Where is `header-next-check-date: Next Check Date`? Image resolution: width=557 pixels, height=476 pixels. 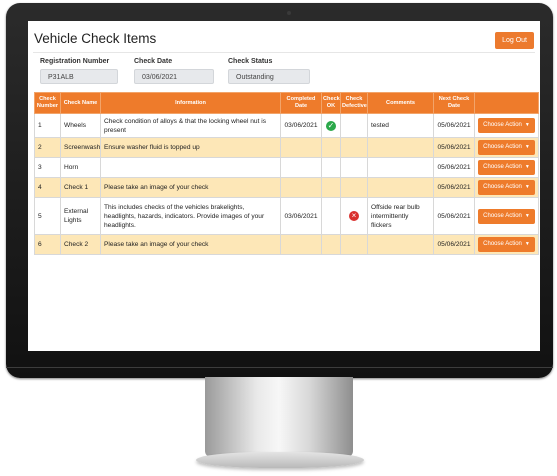 header-next-check-date: Next Check Date is located at coordinates (454, 103).